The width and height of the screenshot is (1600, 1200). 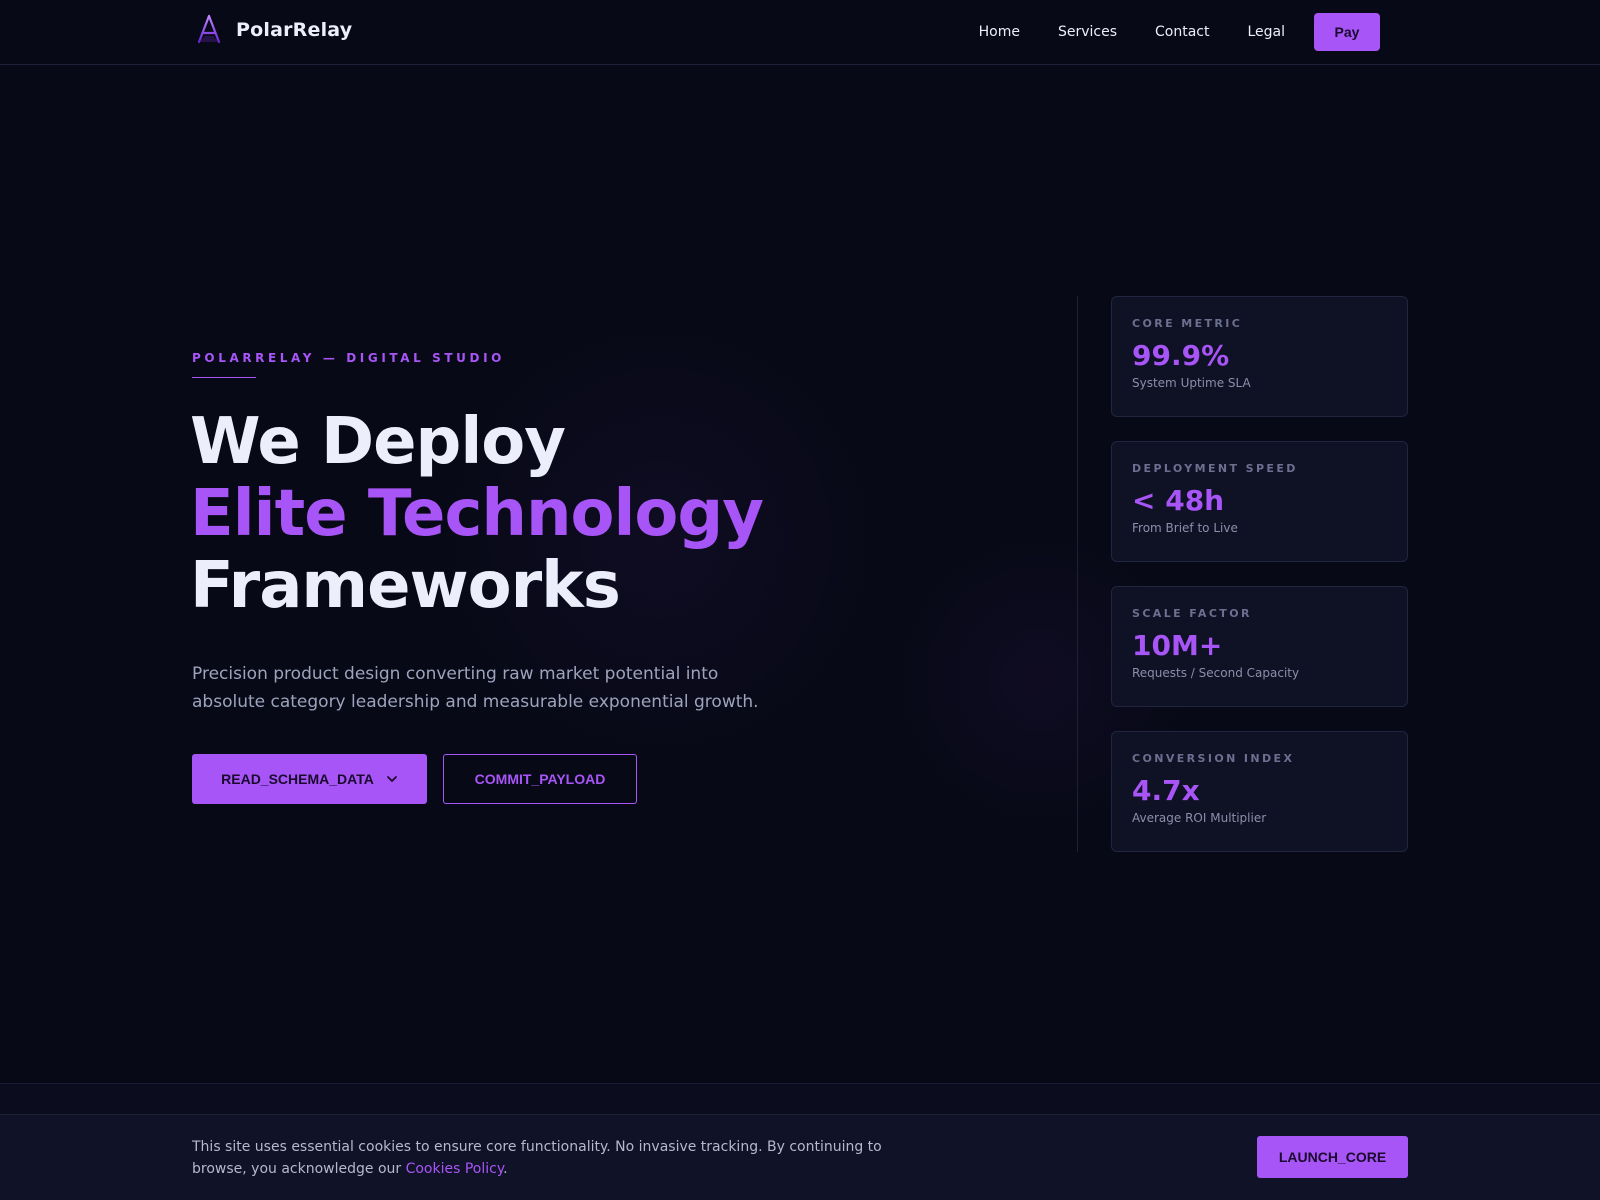 I want to click on metric-label: CONVERSION INDEX, so click(x=1213, y=758).